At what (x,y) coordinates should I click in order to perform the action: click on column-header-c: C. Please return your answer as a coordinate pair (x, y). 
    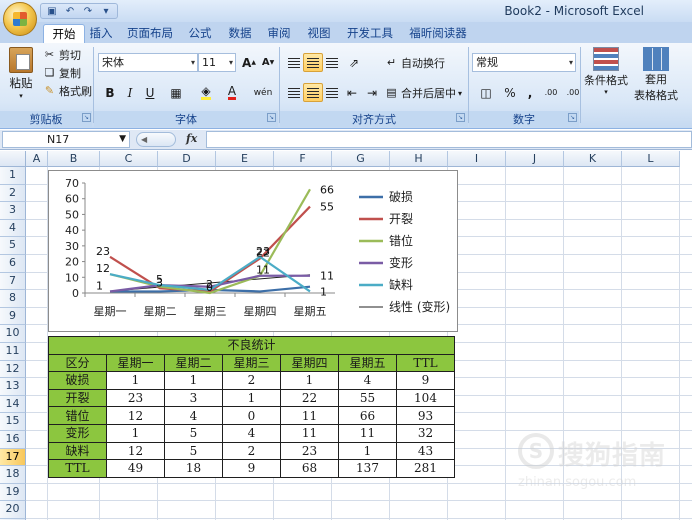
    Looking at the image, I should click on (129, 159).